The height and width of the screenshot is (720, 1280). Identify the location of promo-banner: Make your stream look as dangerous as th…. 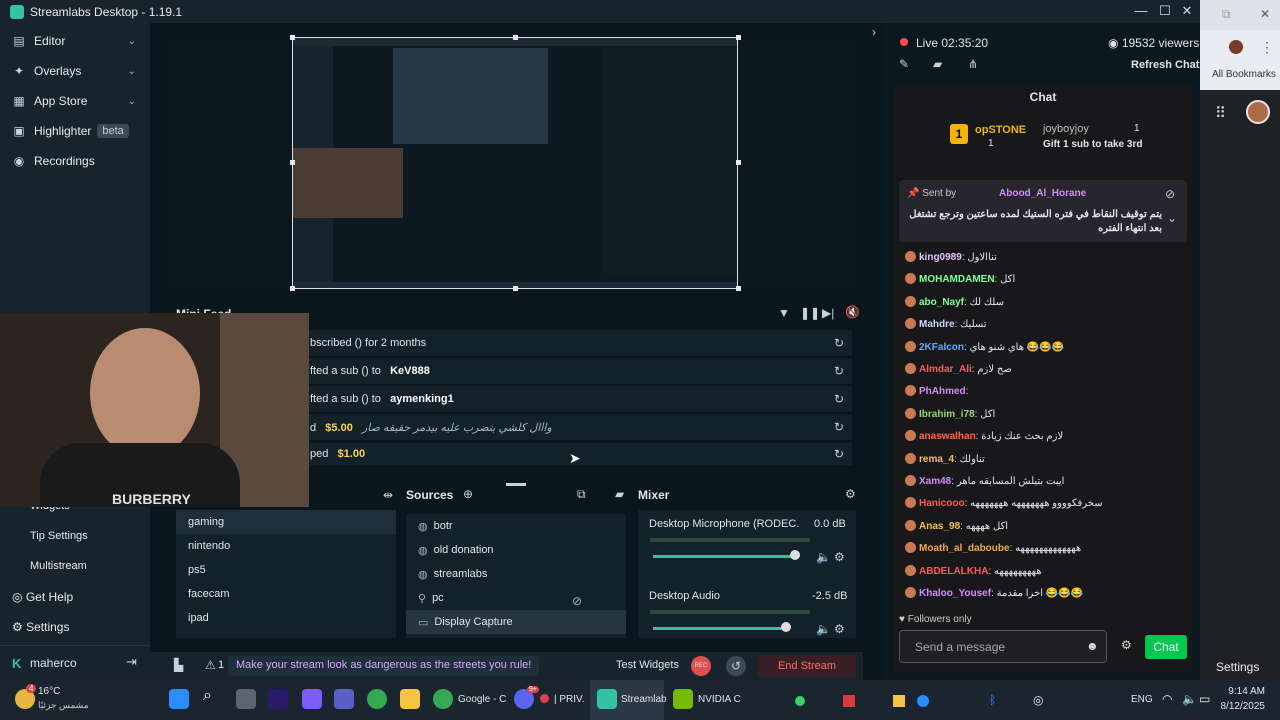
(384, 666).